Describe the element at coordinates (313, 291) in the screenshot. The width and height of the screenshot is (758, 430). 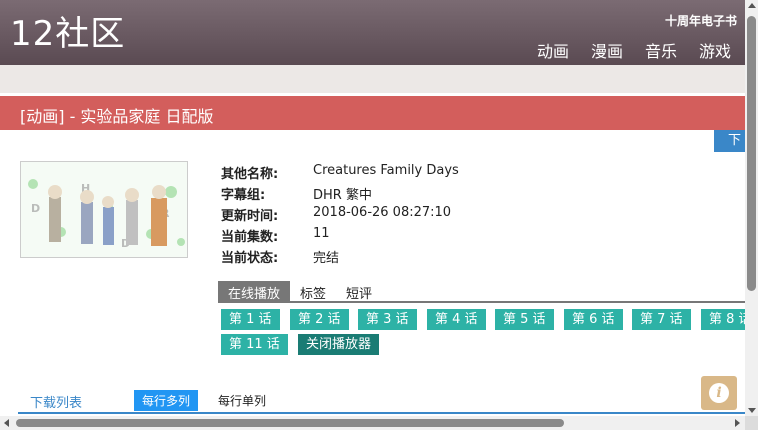
I see `tab-tags: 标签` at that location.